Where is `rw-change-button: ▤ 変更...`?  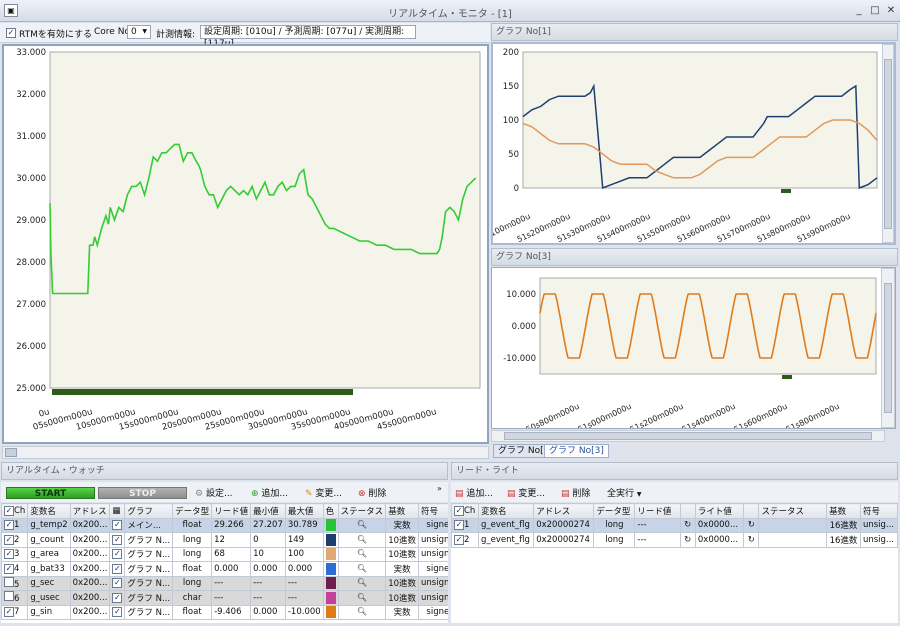
rw-change-button: ▤ 変更... is located at coordinates (526, 492).